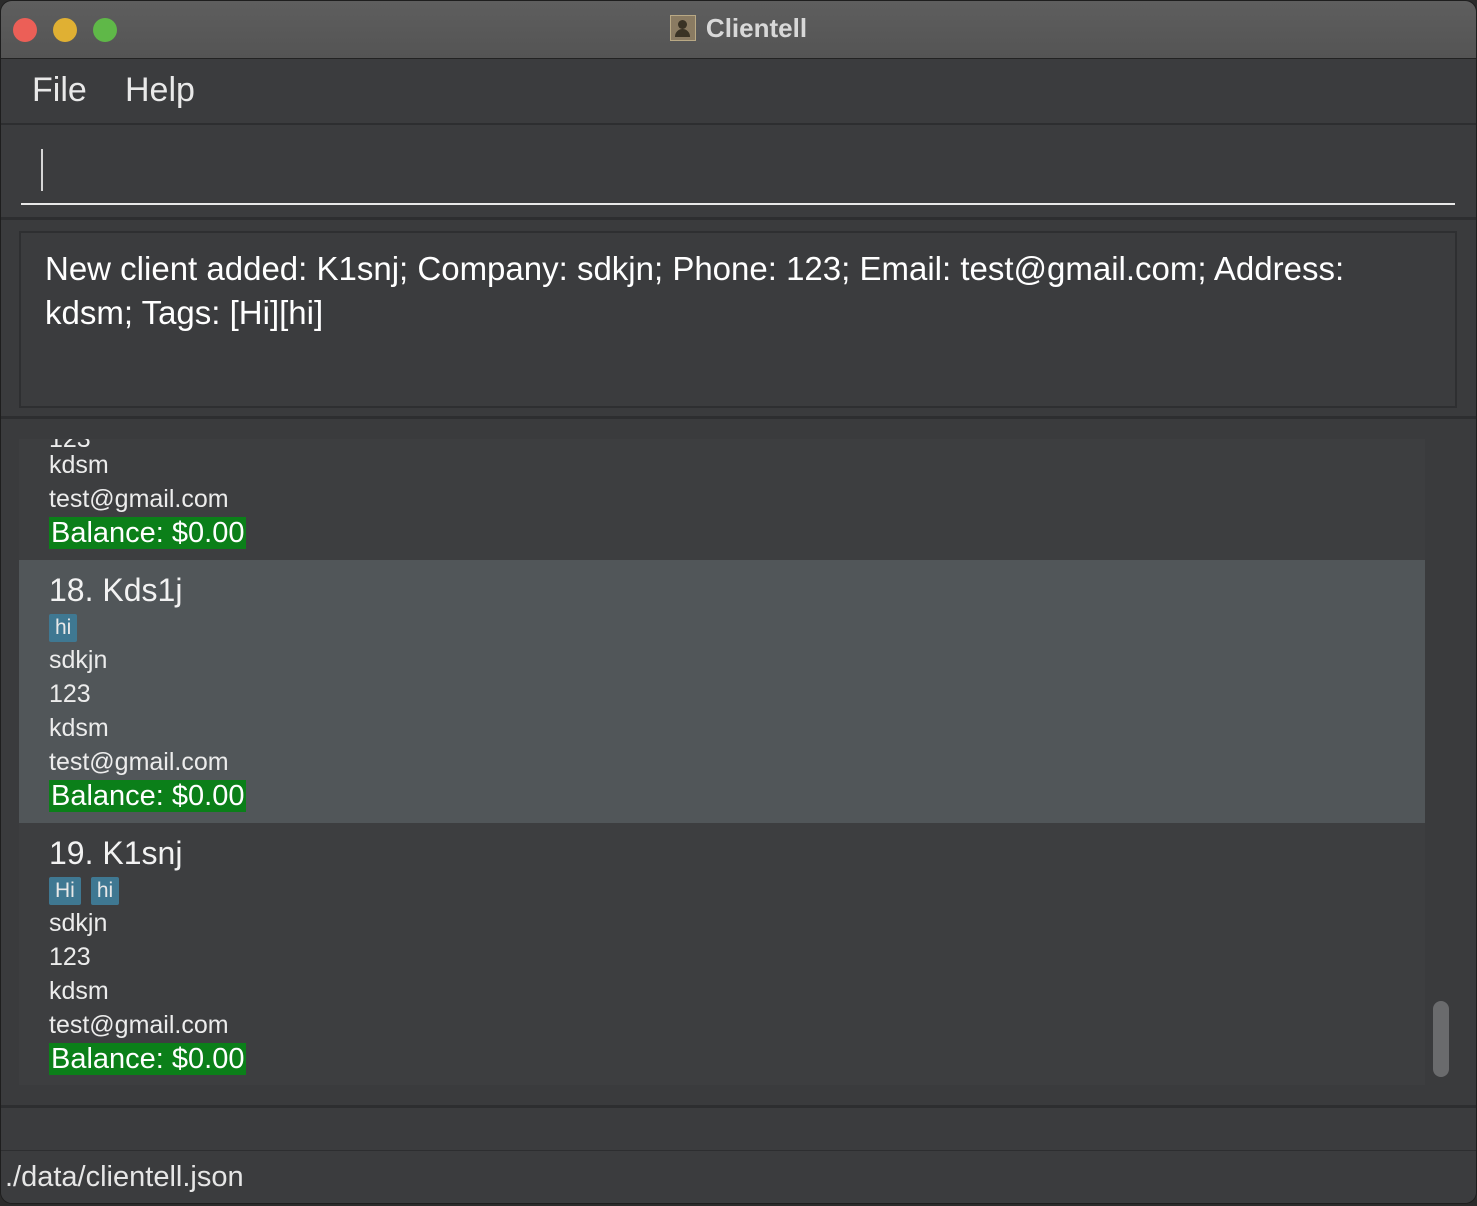 This screenshot has height=1206, width=1477. I want to click on client-tags: Hi hi, so click(89, 890).